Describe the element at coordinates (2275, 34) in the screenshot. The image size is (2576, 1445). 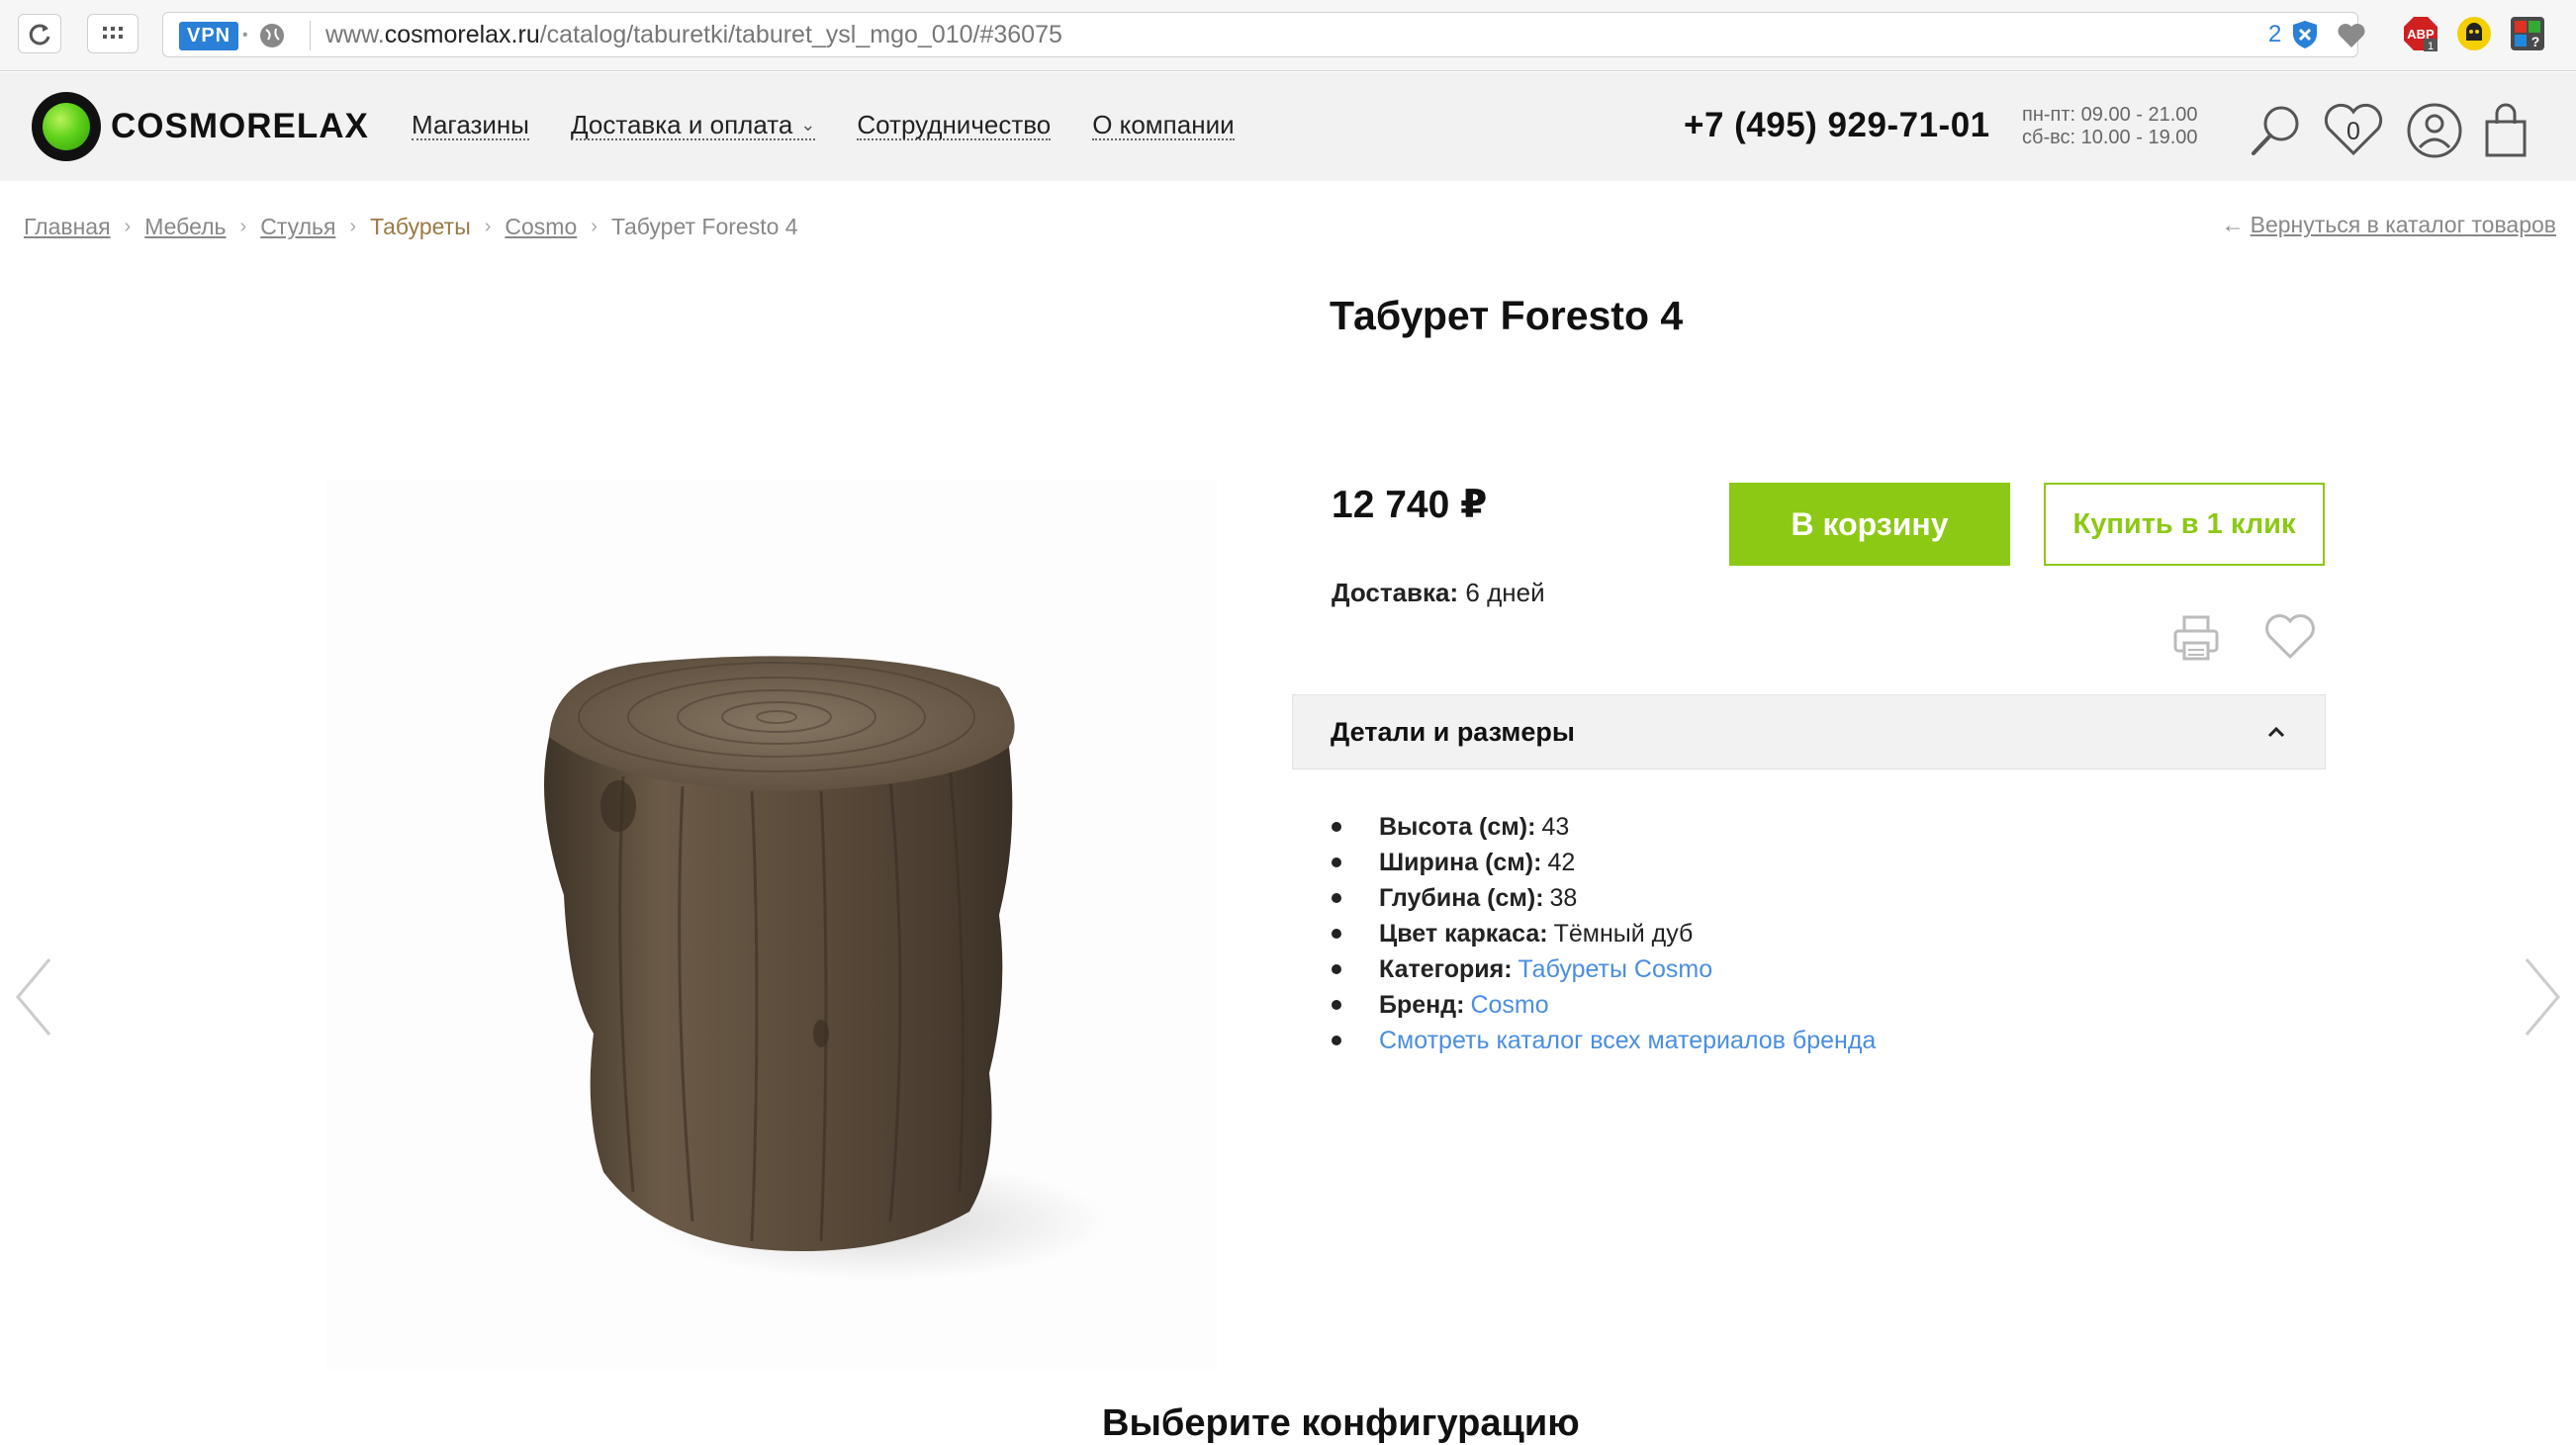
I see `extension-count: 2` at that location.